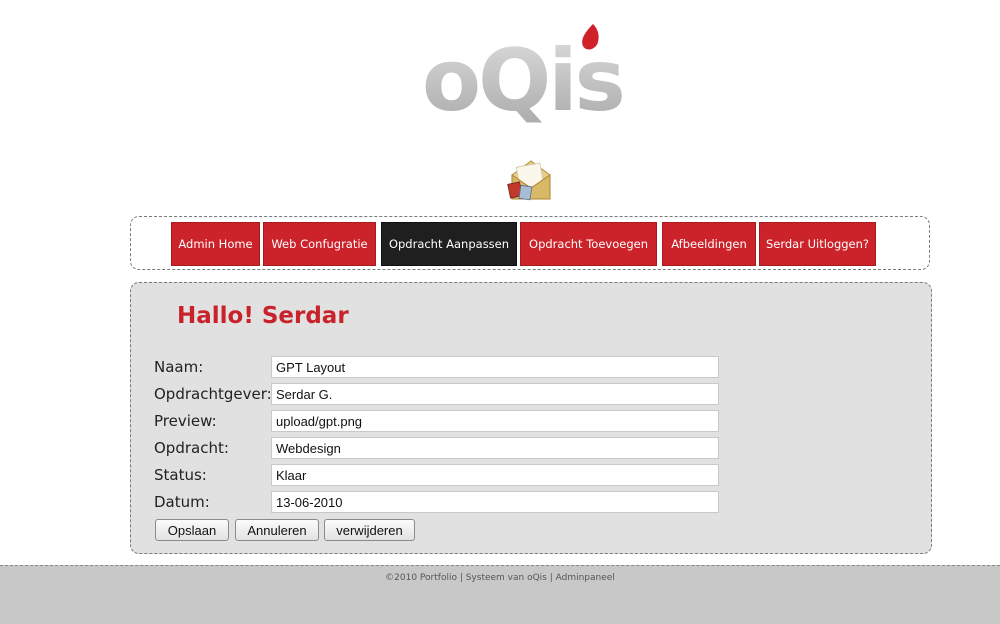  I want to click on page-title: Hallo! Serdar, so click(263, 316).